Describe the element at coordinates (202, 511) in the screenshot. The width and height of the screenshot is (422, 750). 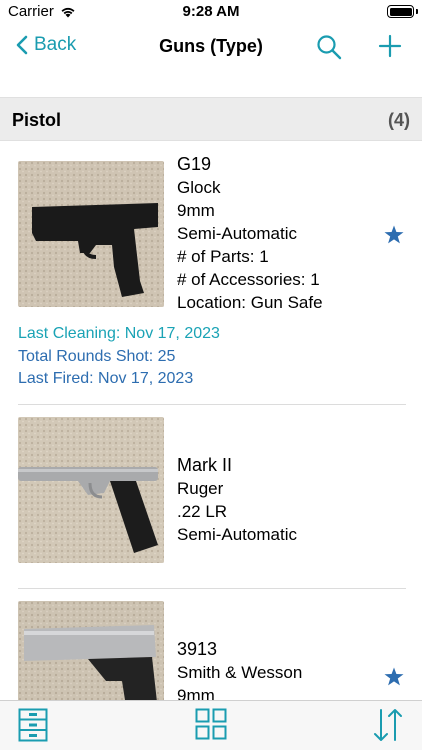
I see `gun-caliber: .22 LR` at that location.